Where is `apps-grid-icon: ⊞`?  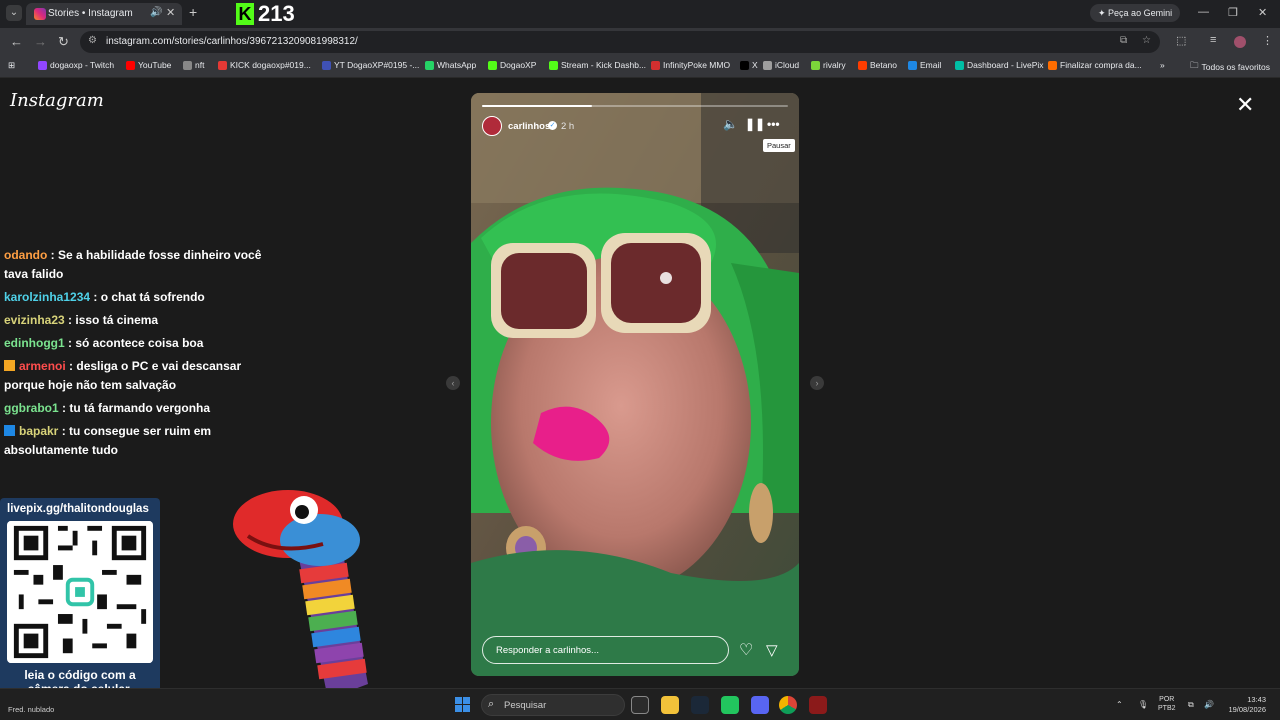 apps-grid-icon: ⊞ is located at coordinates (11, 65).